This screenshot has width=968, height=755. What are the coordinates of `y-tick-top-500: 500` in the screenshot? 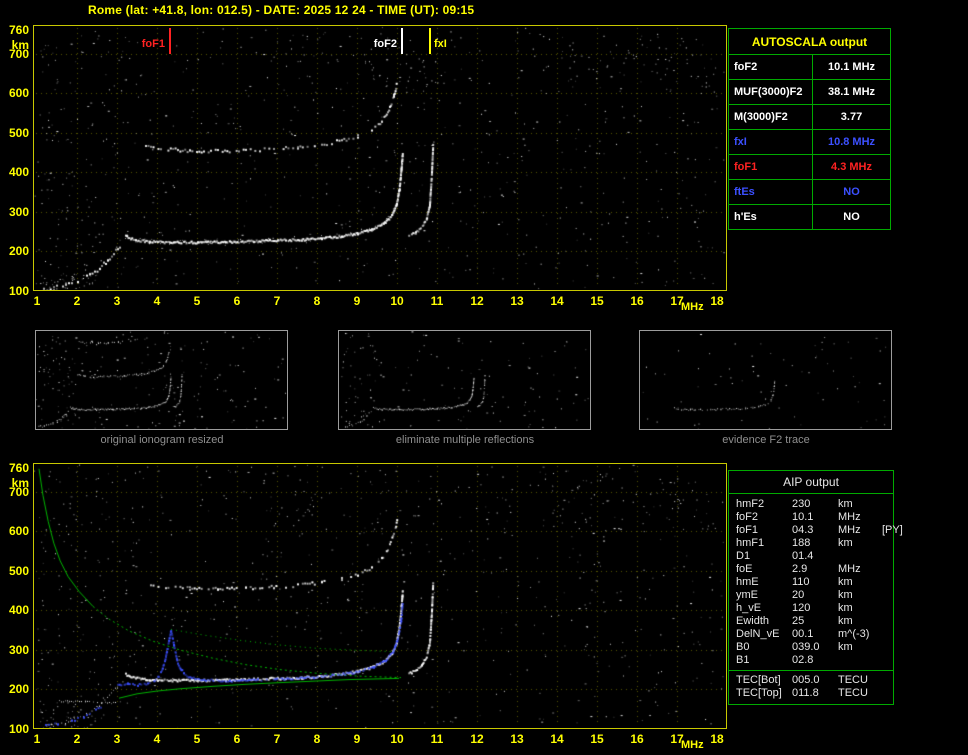 It's located at (18, 132).